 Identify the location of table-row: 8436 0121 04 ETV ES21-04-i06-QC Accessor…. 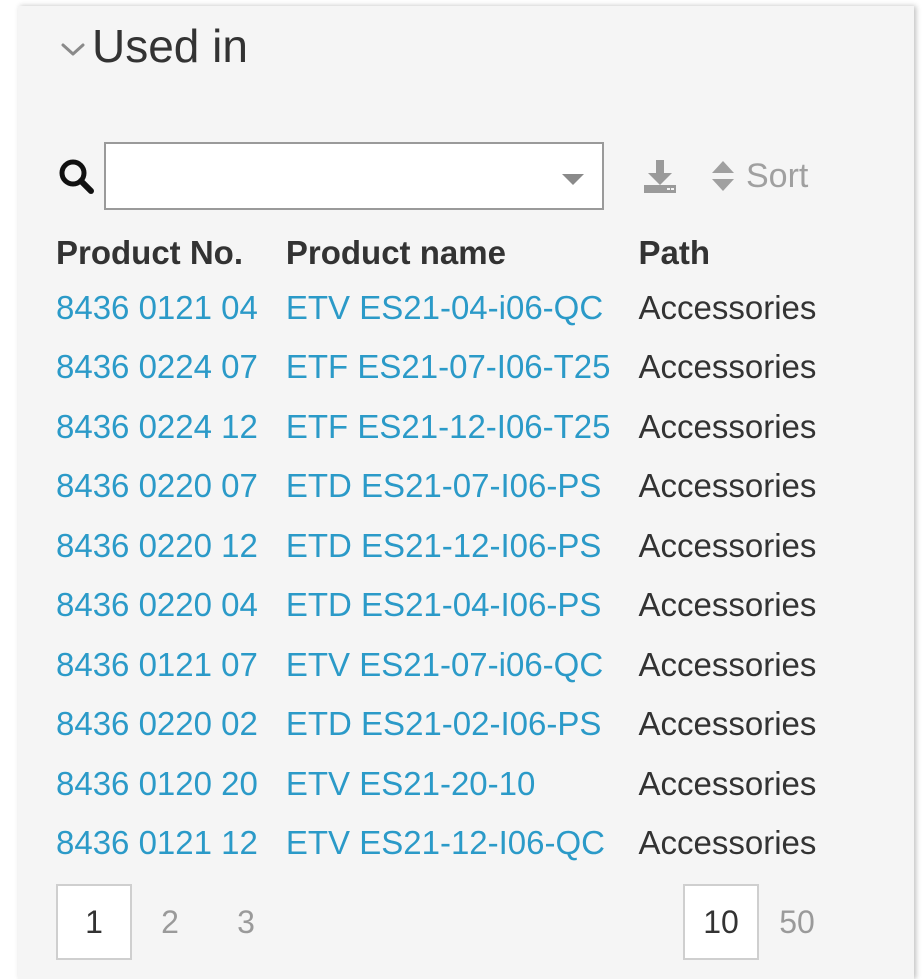
(450, 308).